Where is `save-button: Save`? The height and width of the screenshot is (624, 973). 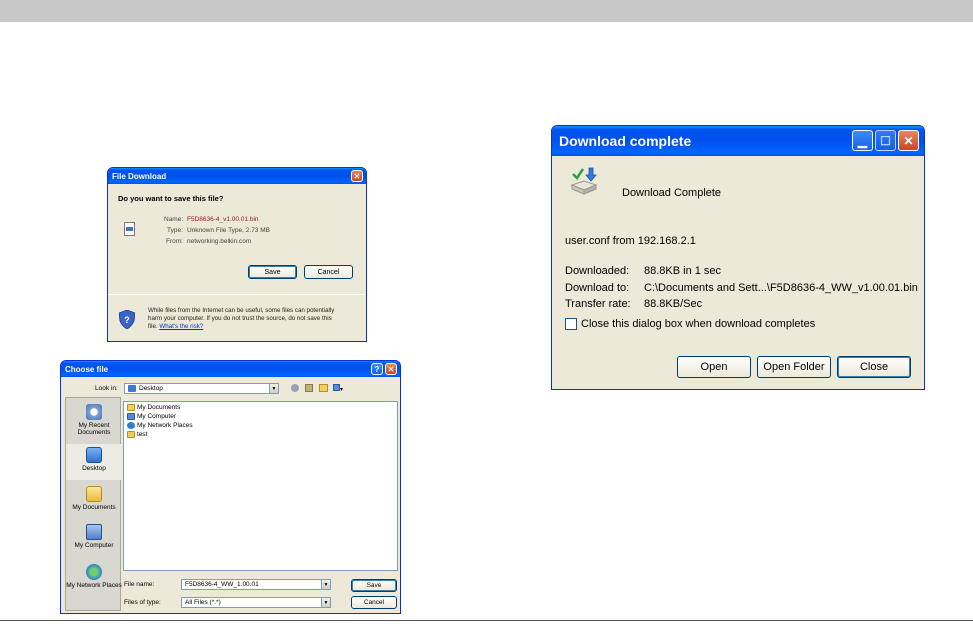
save-button: Save is located at coordinates (272, 272).